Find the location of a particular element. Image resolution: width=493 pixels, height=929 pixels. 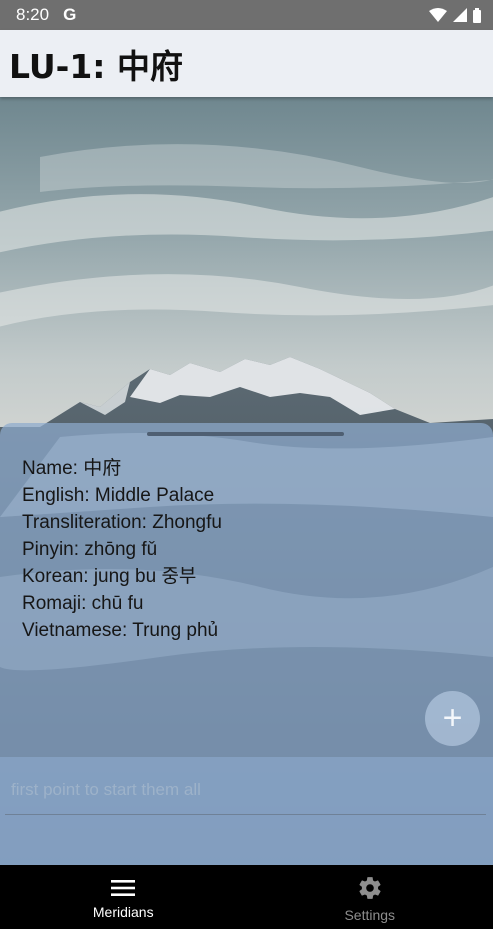

add-button: + is located at coordinates (452, 718).